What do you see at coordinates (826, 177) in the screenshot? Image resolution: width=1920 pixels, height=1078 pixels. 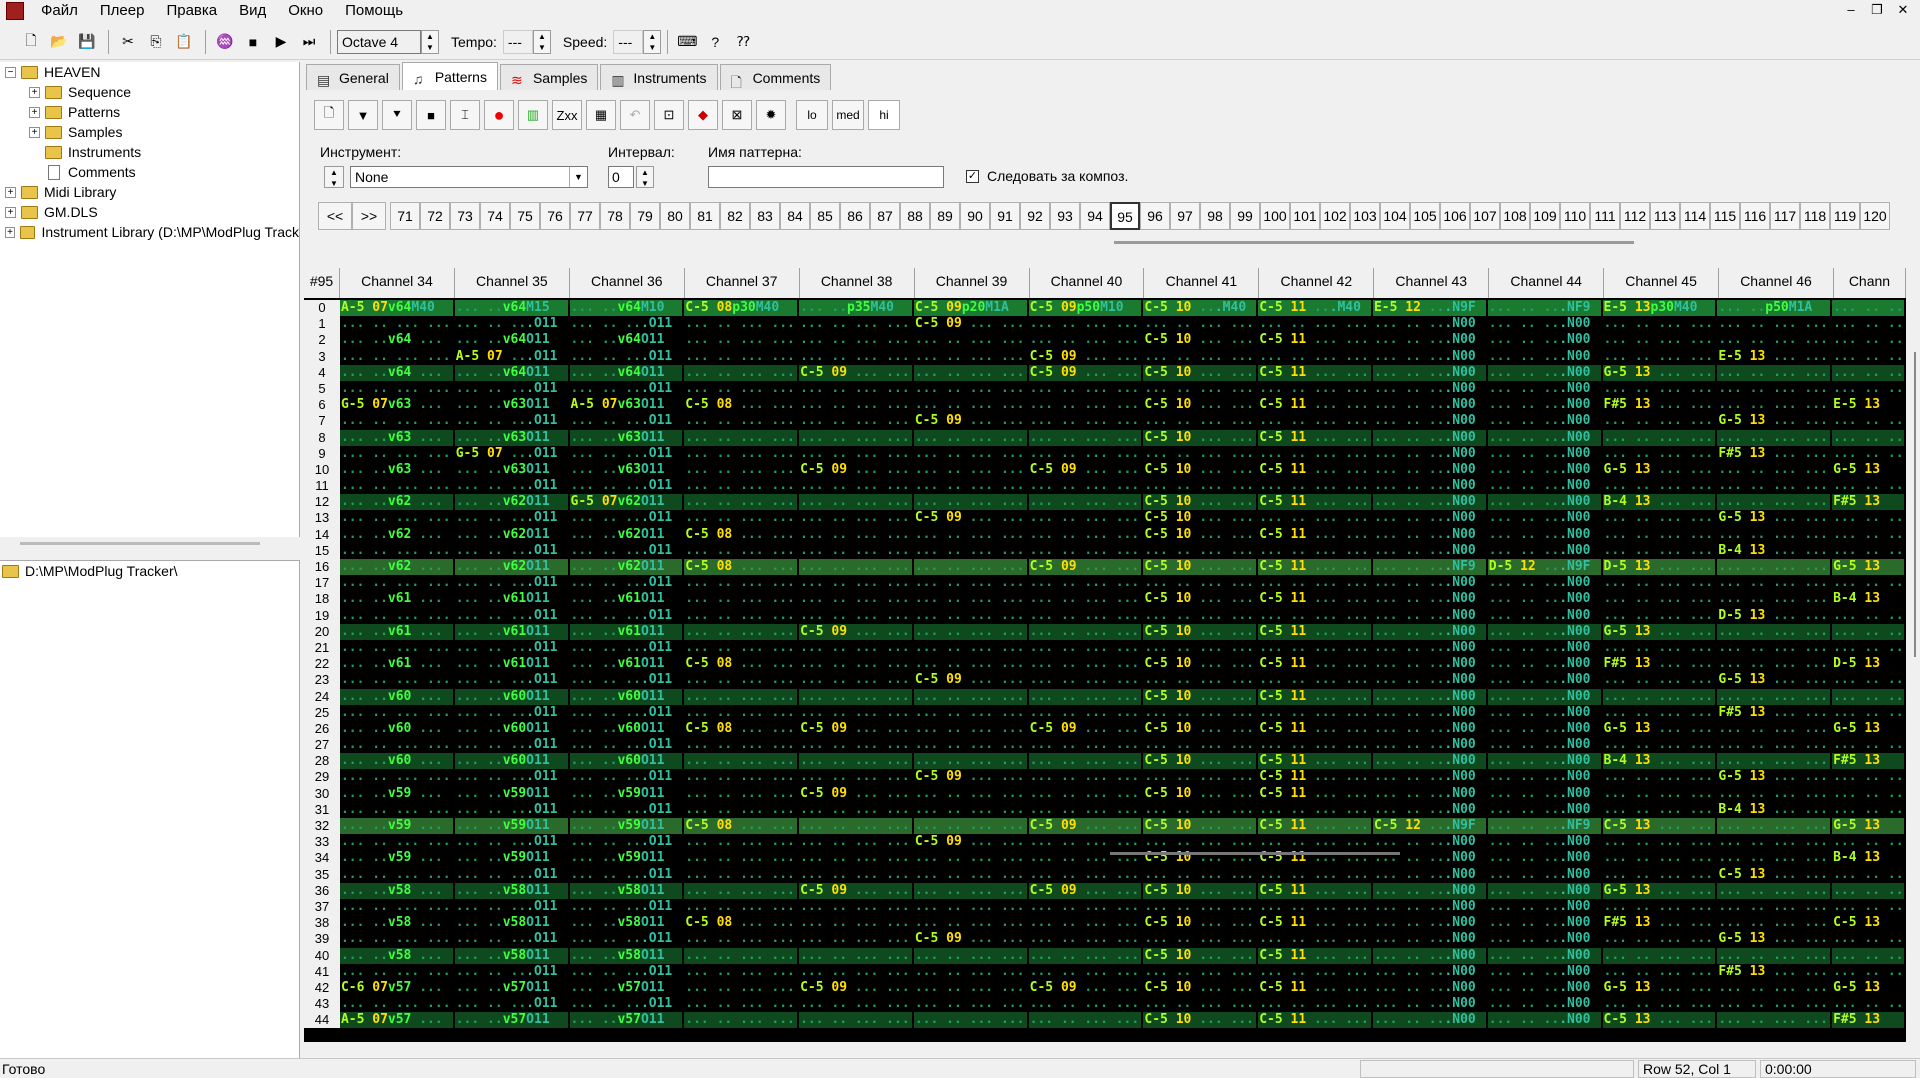 I see `pattern-name-input` at bounding box center [826, 177].